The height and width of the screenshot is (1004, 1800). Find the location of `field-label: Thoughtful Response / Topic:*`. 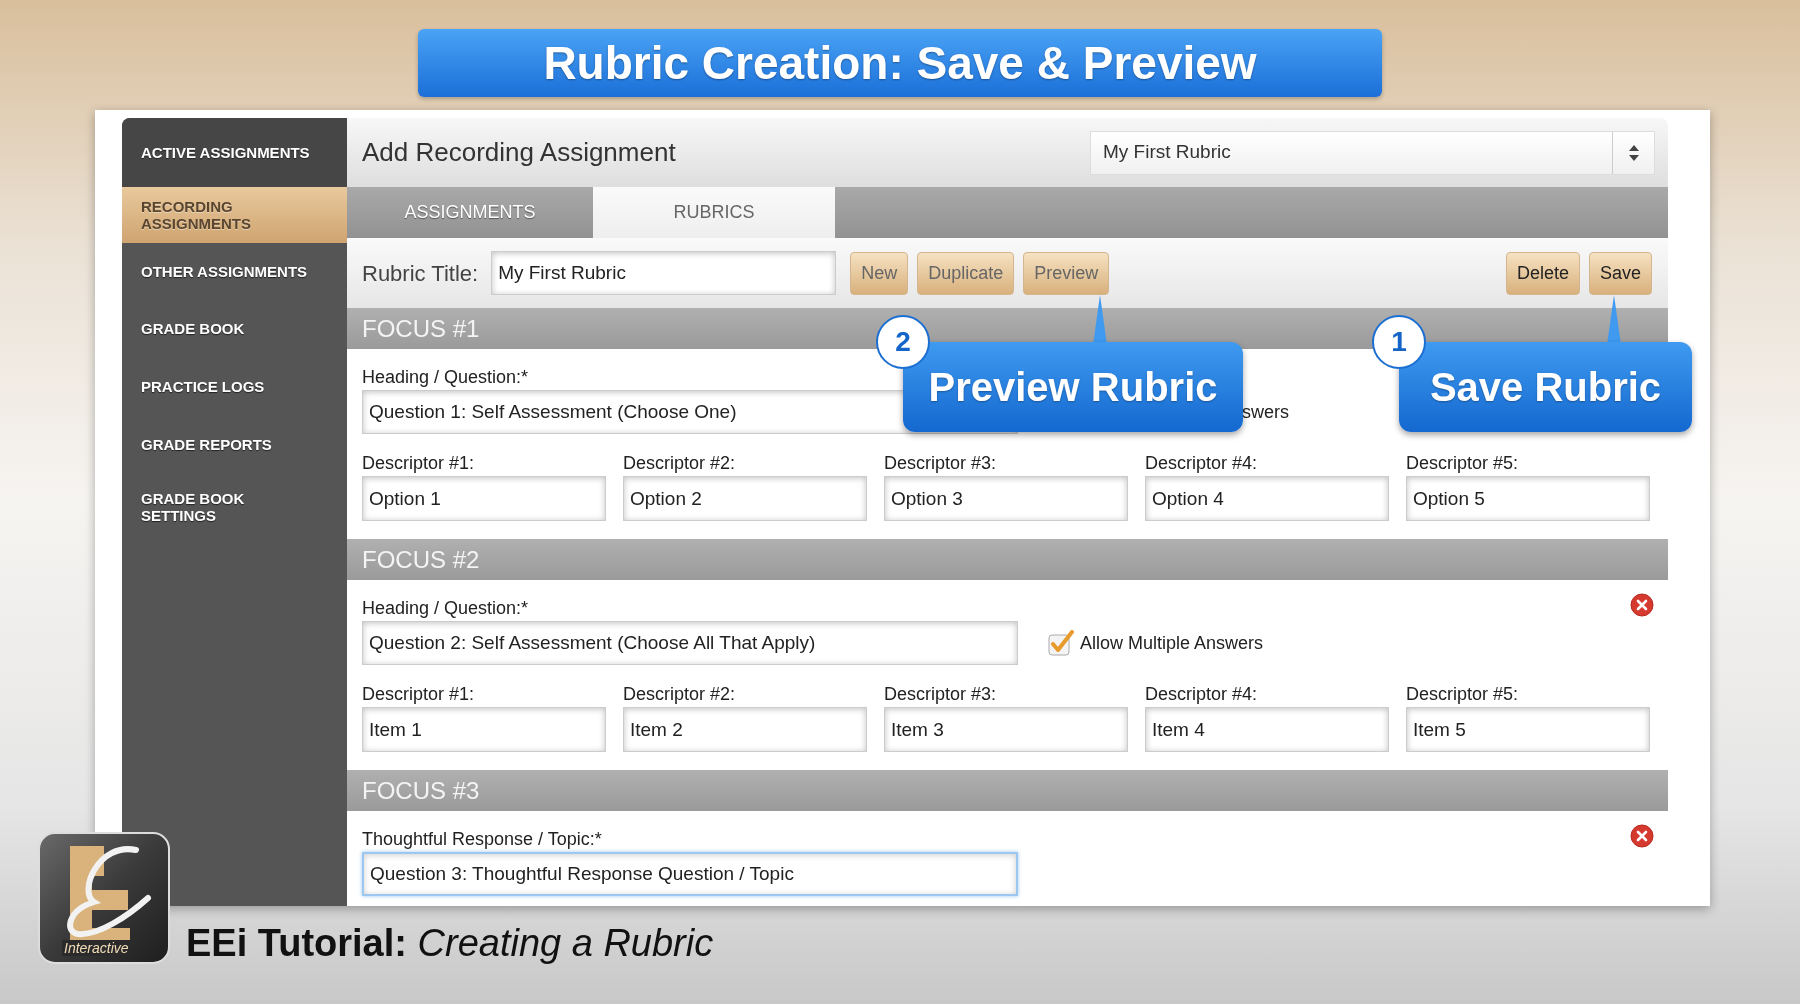

field-label: Thoughtful Response / Topic:* is located at coordinates (482, 839).